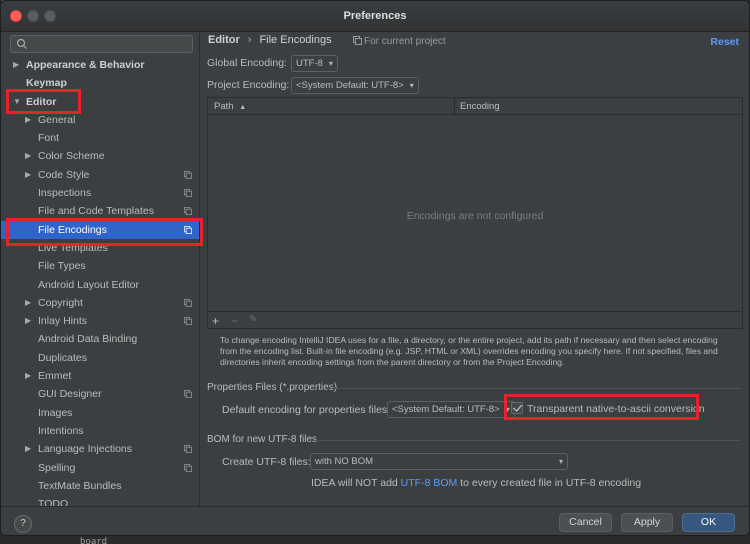 This screenshot has height=544, width=750. Describe the element at coordinates (100, 413) in the screenshot. I see `sidebar-item-images: Images` at that location.